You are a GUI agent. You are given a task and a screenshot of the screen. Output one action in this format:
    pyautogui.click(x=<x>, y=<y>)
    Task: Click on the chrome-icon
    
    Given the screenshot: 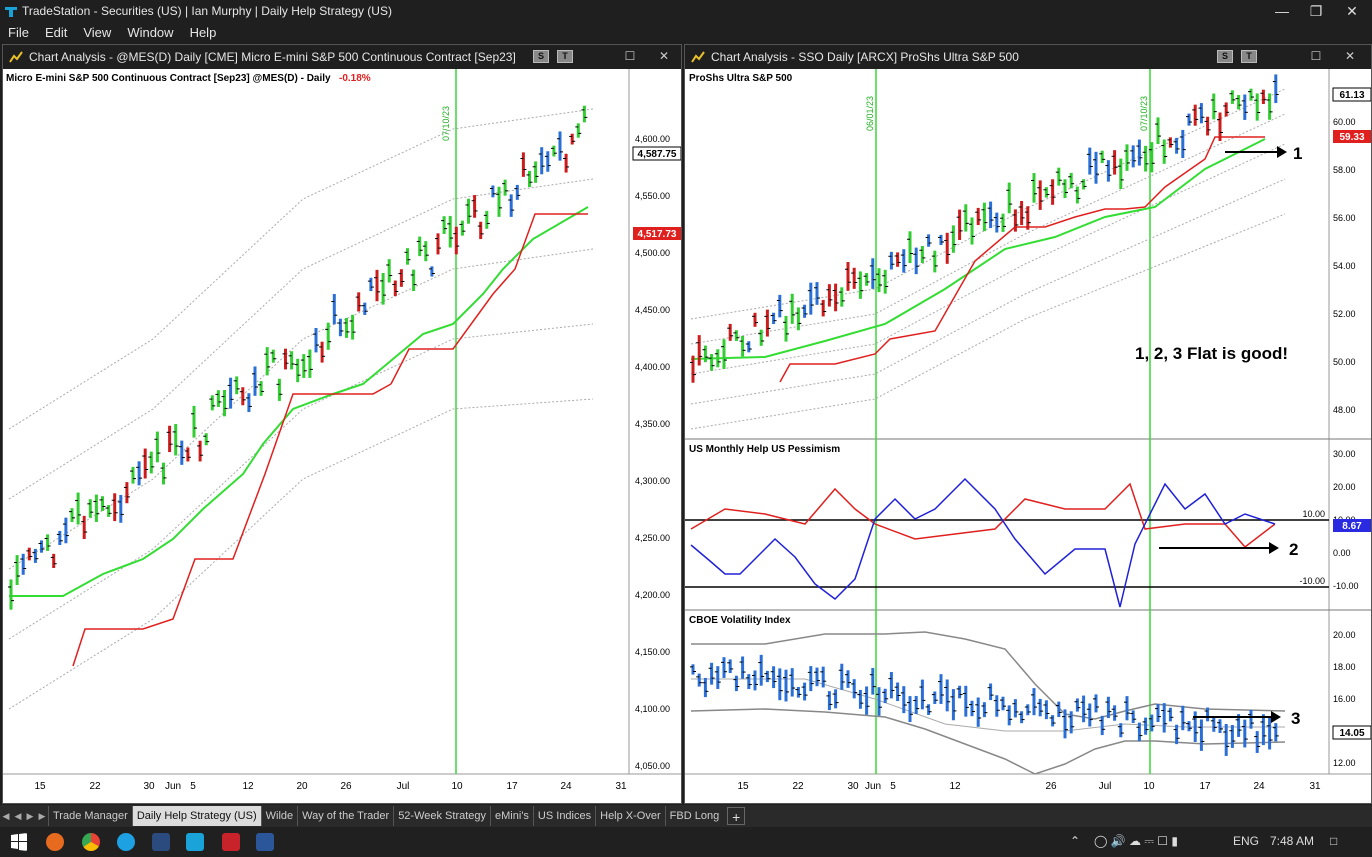 What is the action you would take?
    pyautogui.click(x=91, y=842)
    